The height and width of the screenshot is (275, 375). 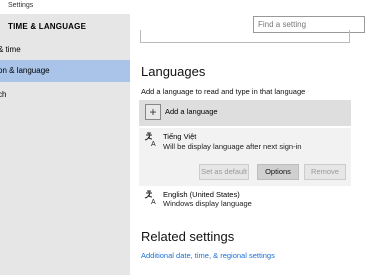 What do you see at coordinates (153, 112) in the screenshot?
I see `plus-icon: +` at bounding box center [153, 112].